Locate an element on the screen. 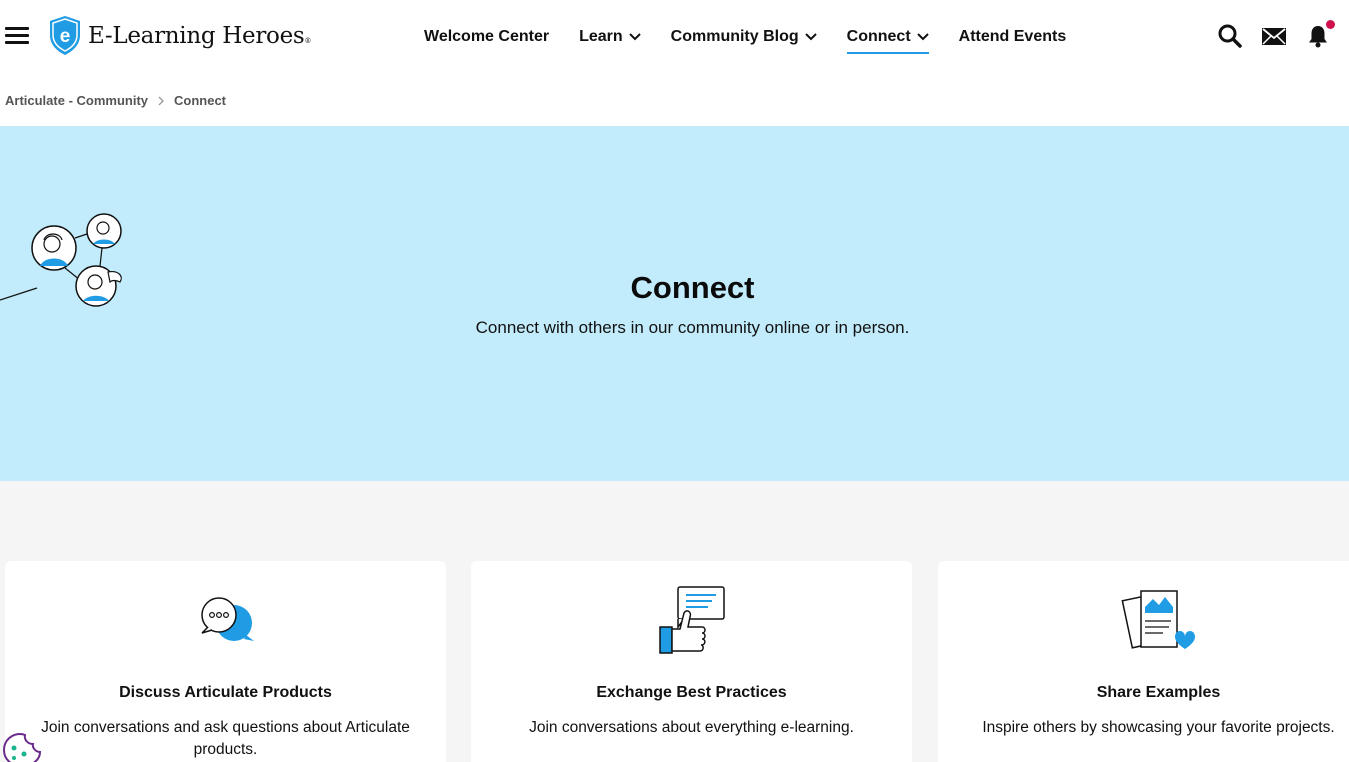  page-title: Connect is located at coordinates (692, 287).